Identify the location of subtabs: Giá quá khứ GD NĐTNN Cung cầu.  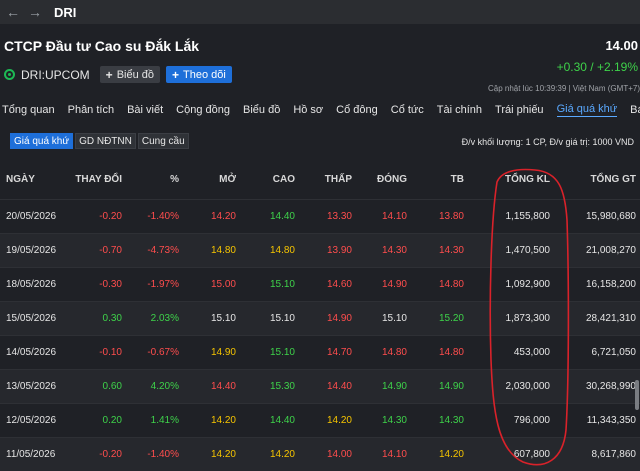
(99, 141).